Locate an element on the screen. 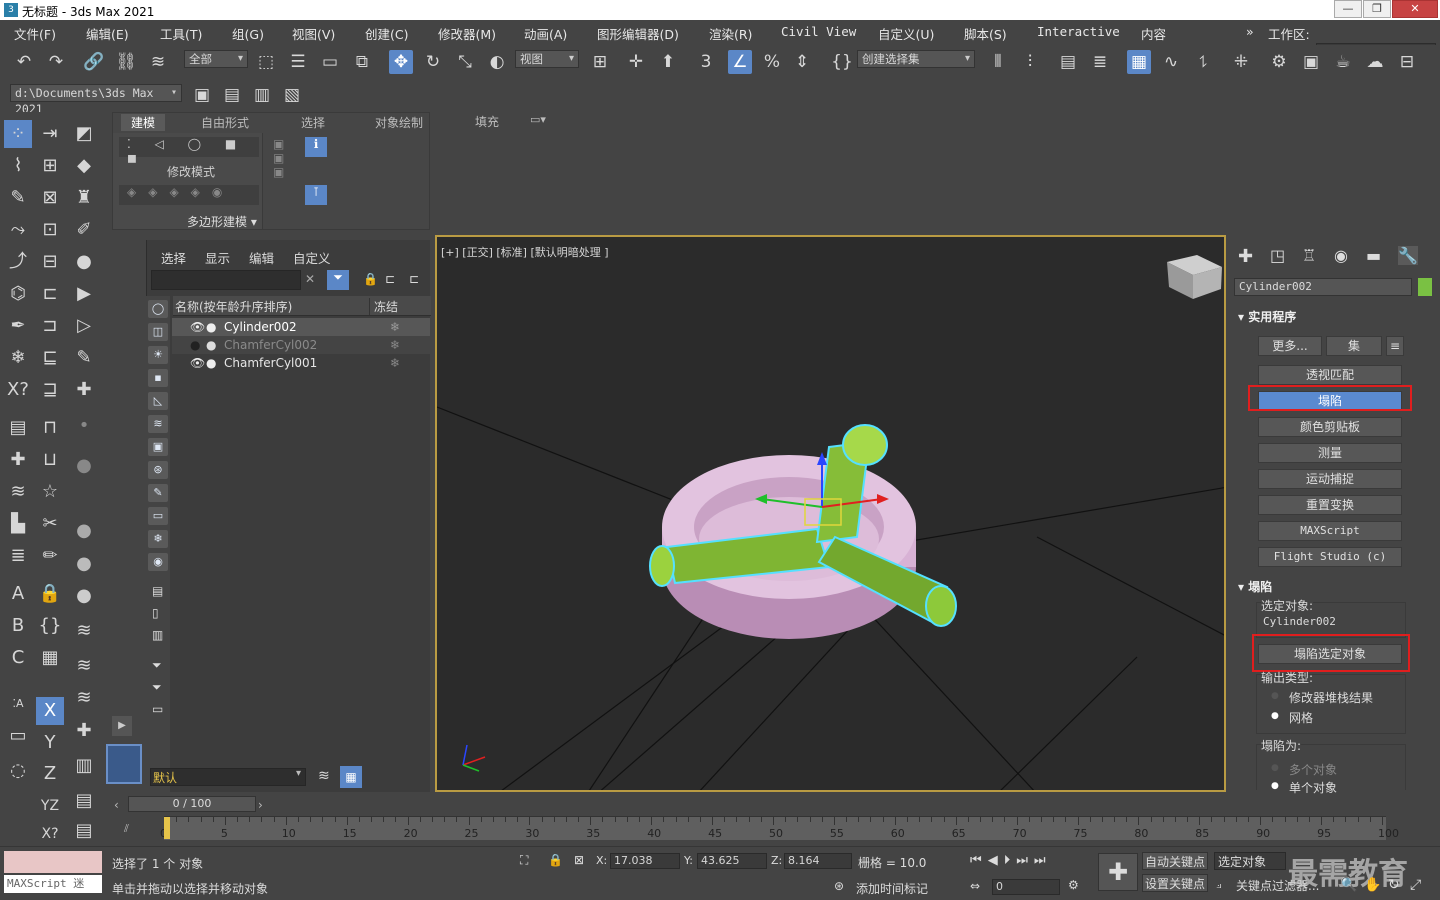  star-icon: ☆ is located at coordinates (50, 492).